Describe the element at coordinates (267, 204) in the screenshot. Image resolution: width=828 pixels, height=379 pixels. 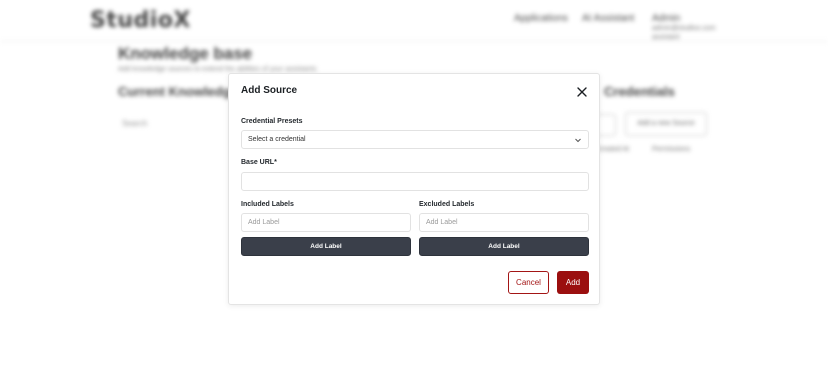
I see `included-labels-label: Included Labels` at that location.